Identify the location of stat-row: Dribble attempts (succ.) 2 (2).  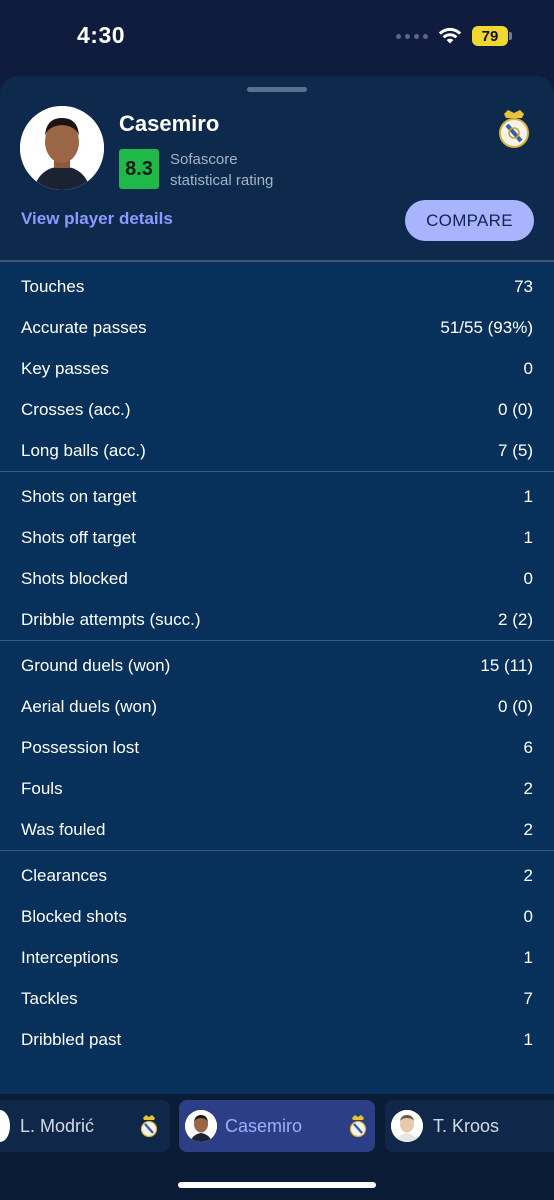
(277, 619).